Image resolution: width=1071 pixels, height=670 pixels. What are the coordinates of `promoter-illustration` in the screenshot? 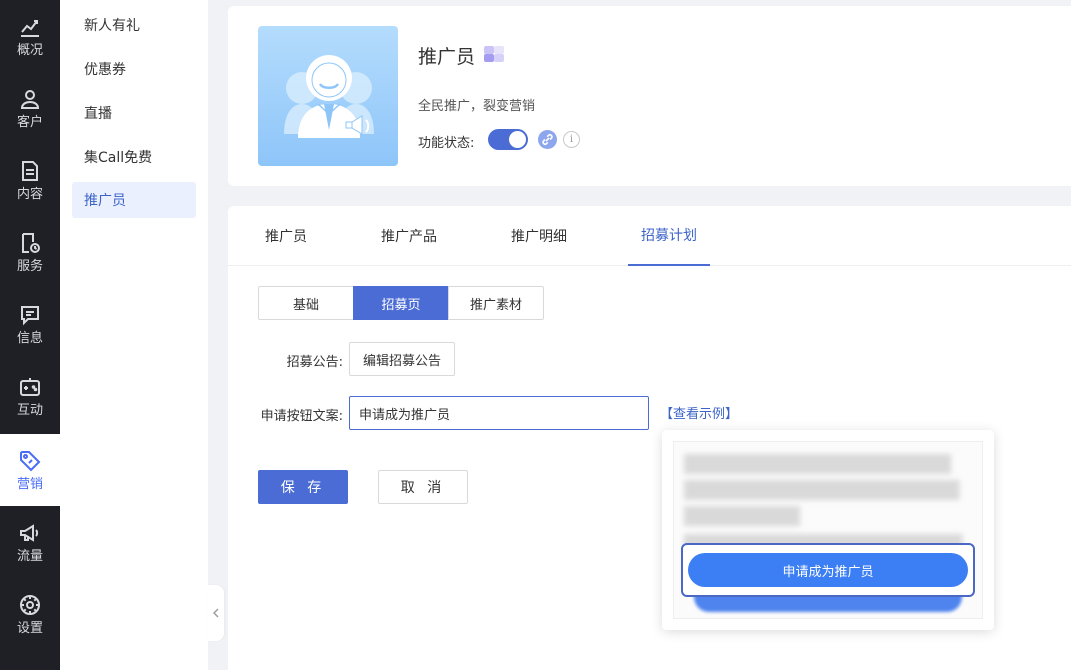 It's located at (328, 96).